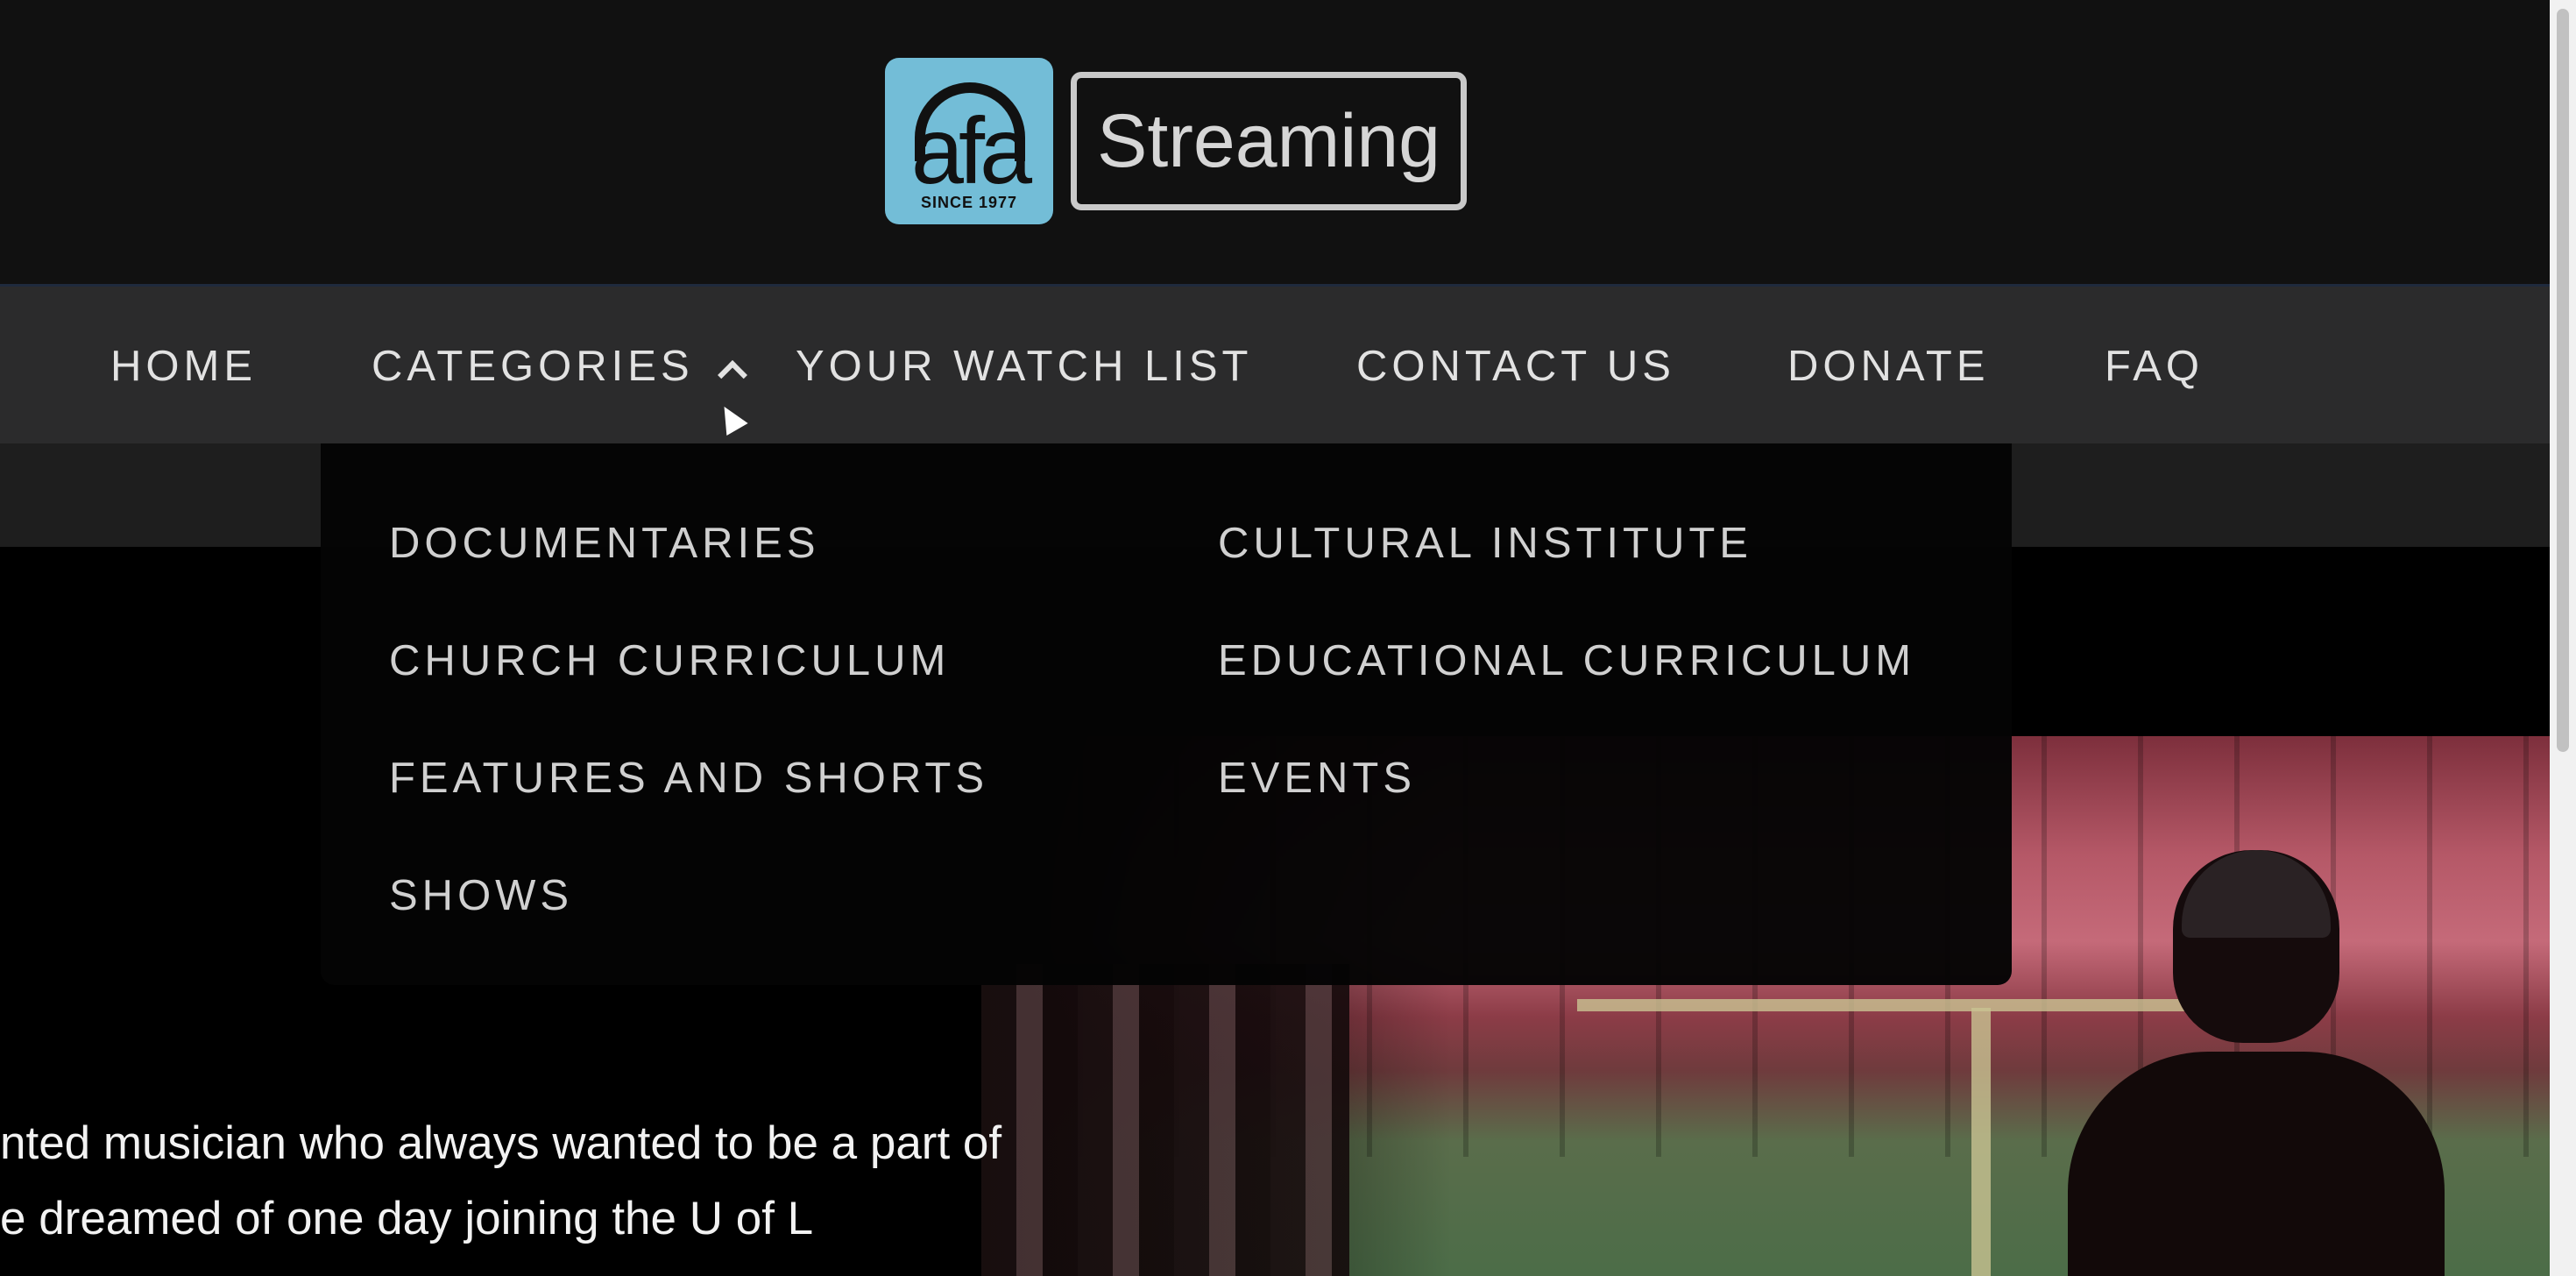  Describe the element at coordinates (1485, 543) in the screenshot. I see `category-cultural-institute: CULTURAL INSTITUTE` at that location.